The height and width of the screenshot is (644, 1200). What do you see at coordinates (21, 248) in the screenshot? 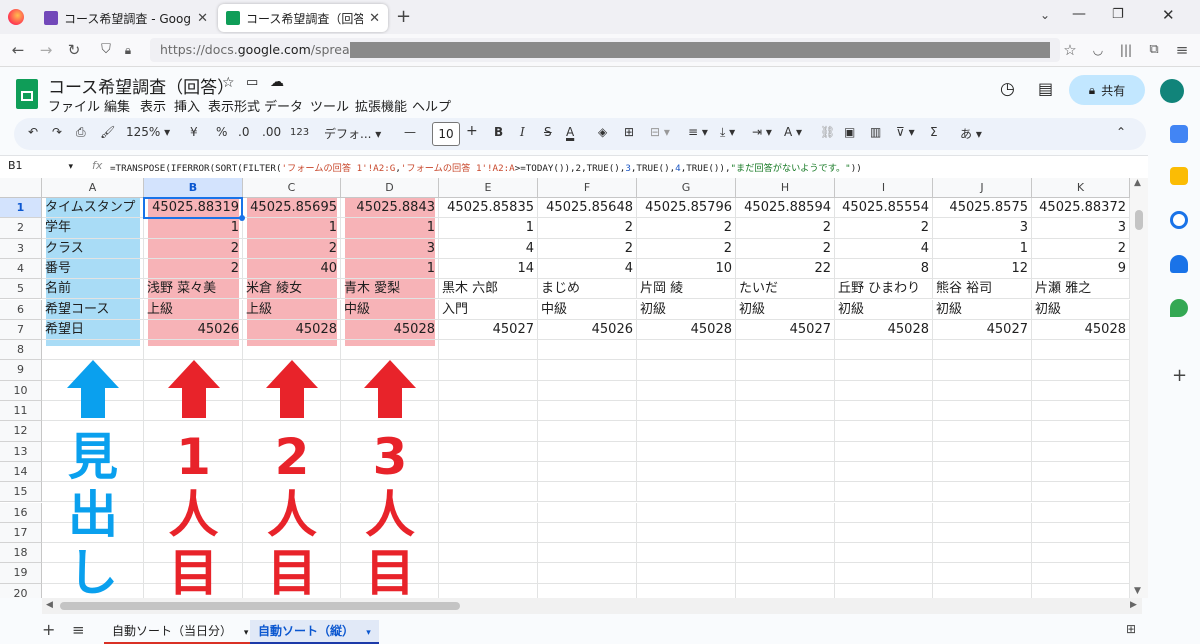
I see `row-header-3: 3` at bounding box center [21, 248].